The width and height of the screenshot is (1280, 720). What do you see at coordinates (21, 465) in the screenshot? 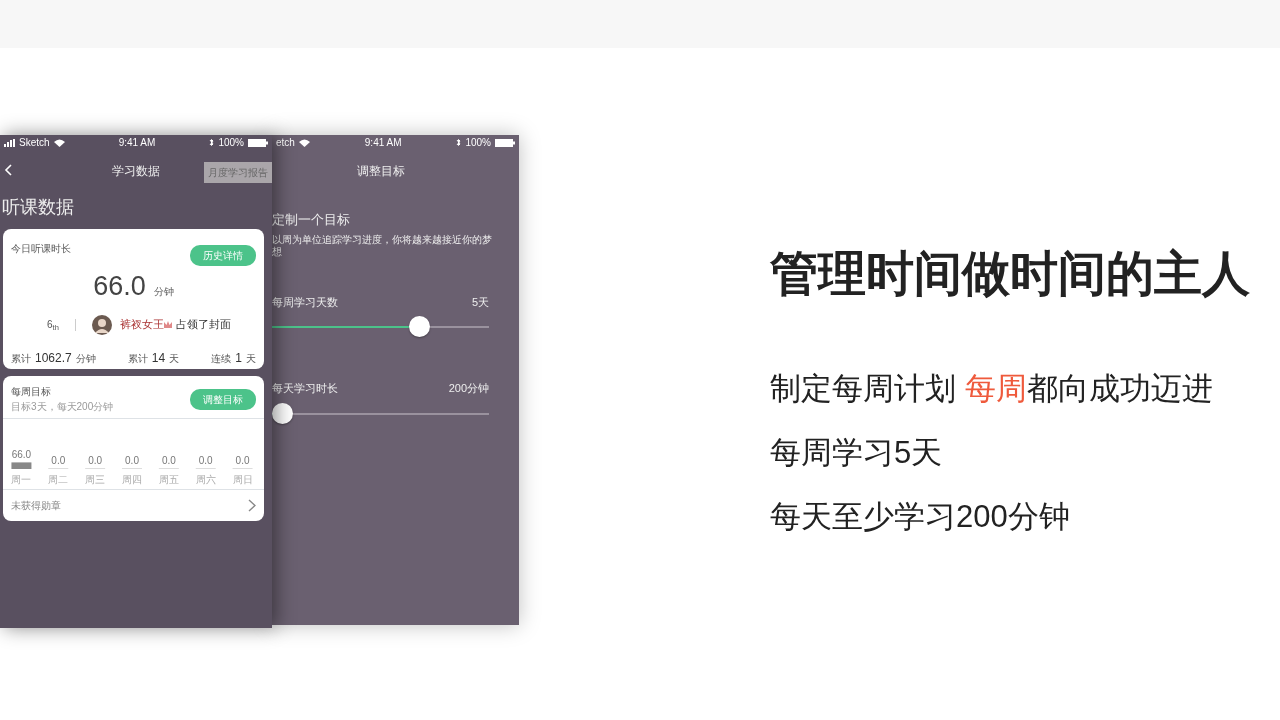
I see `chart-bar` at bounding box center [21, 465].